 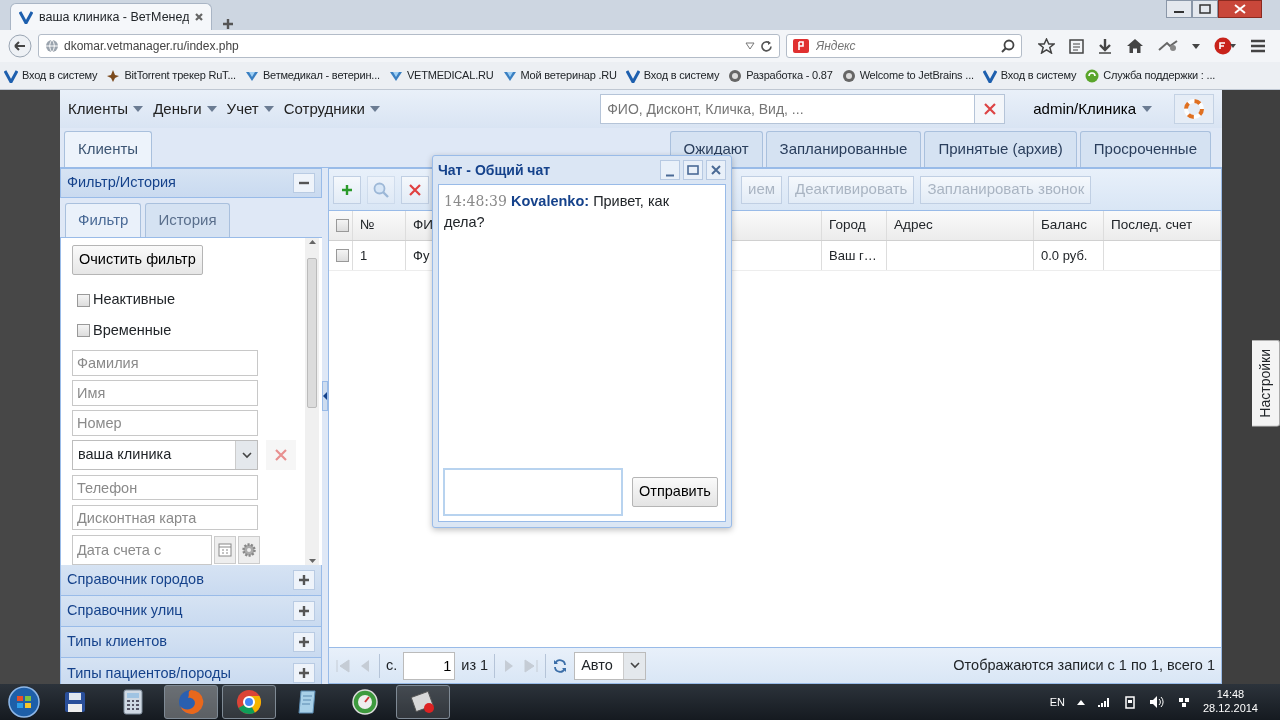 What do you see at coordinates (312, 242) in the screenshot?
I see `scroll-up-icon` at bounding box center [312, 242].